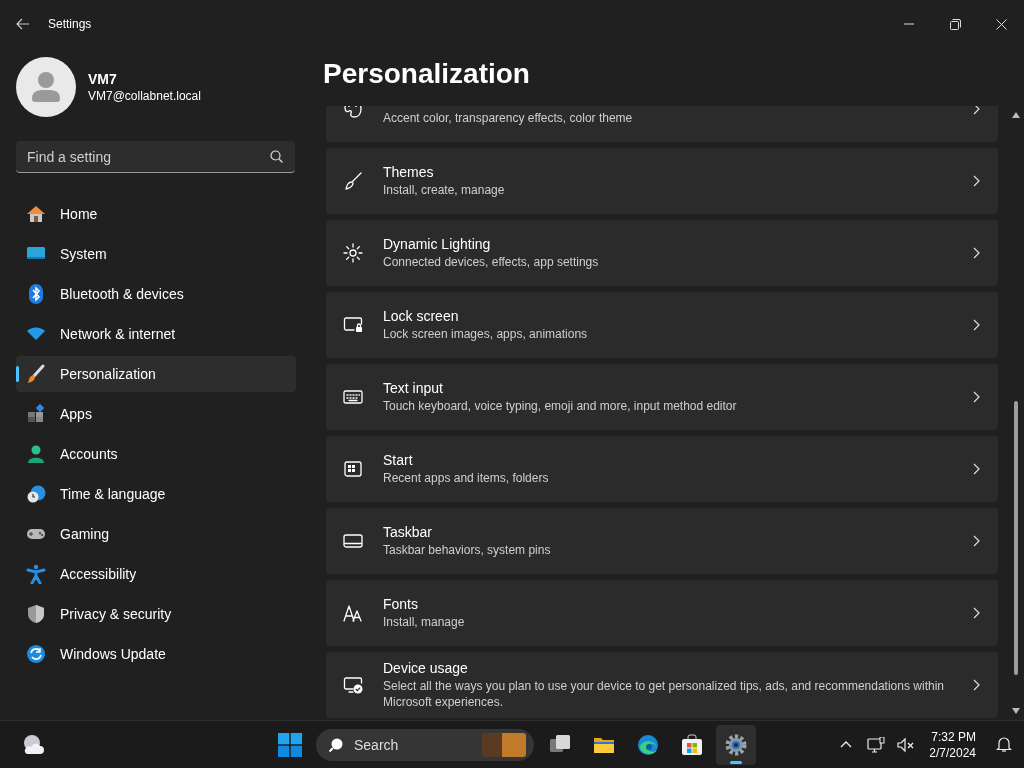  Describe the element at coordinates (148, 156) in the screenshot. I see `settings-search-input: Find a setting` at that location.